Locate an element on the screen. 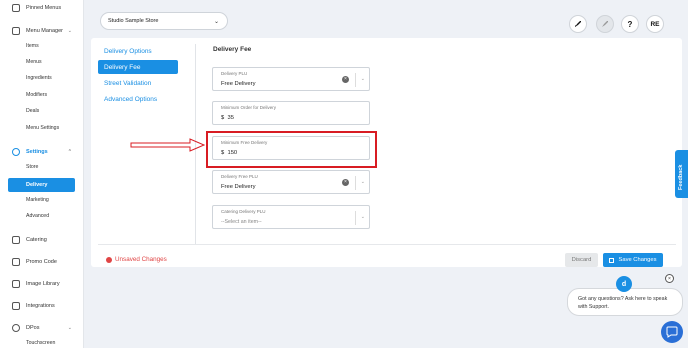 The width and height of the screenshot is (688, 348). feedback-label: Feedback is located at coordinates (681, 177).